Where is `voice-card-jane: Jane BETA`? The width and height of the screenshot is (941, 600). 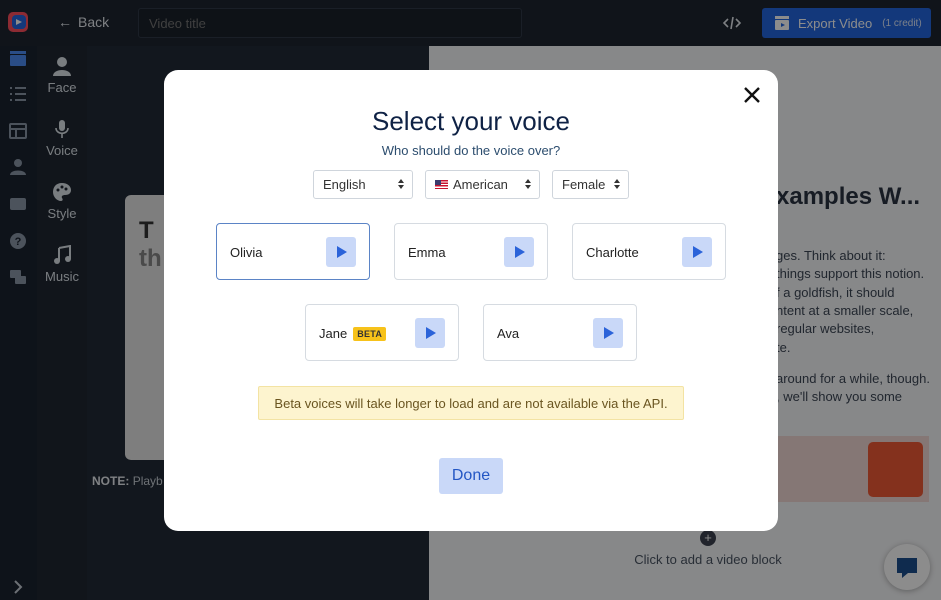
voice-card-jane: Jane BETA is located at coordinates (382, 332).